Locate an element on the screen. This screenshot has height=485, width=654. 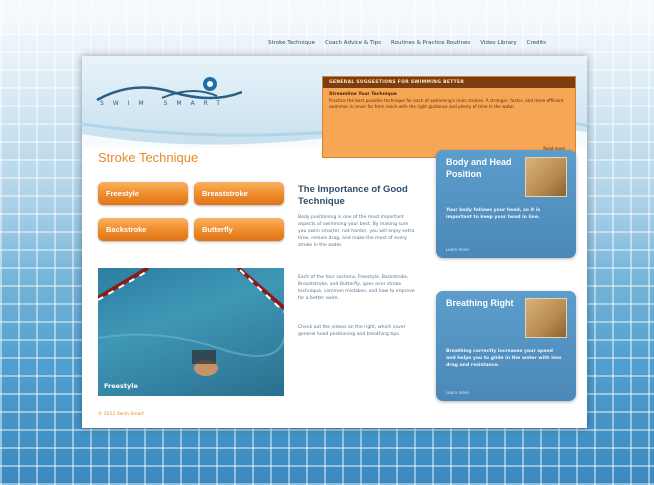
backstroke-button: Backstroke is located at coordinates (143, 229).